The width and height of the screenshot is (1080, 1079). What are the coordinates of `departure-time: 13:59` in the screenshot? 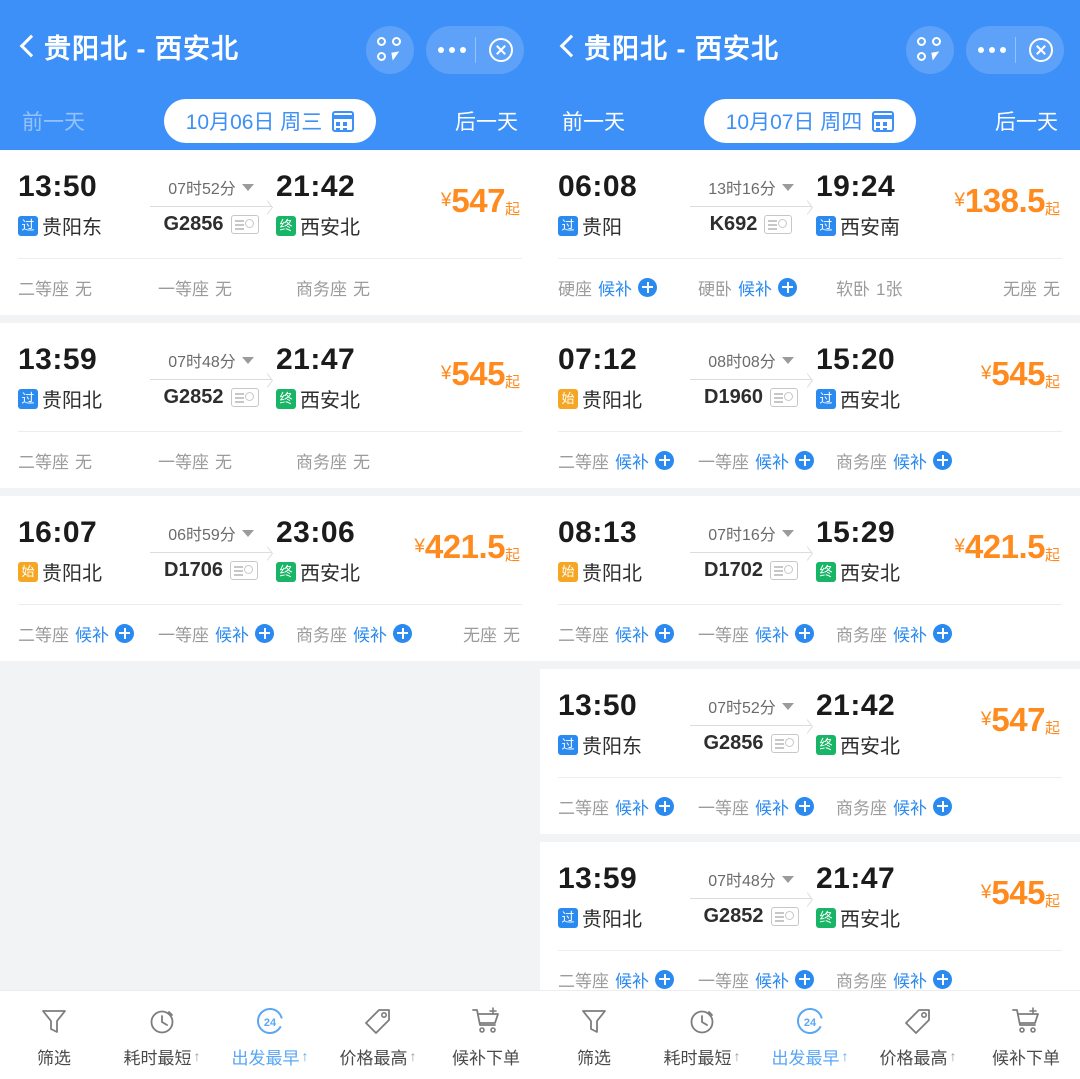 It's located at (598, 878).